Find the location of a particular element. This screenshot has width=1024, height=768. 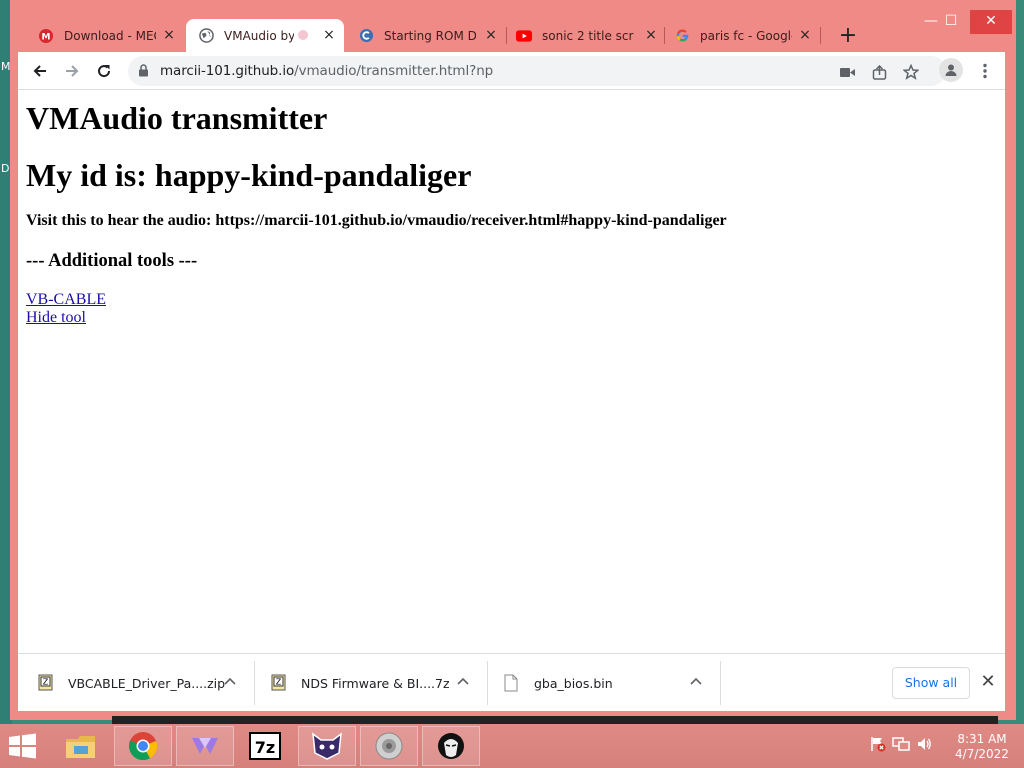

id-heading: My id is: happy-kind-pandaliger is located at coordinates (249, 175).